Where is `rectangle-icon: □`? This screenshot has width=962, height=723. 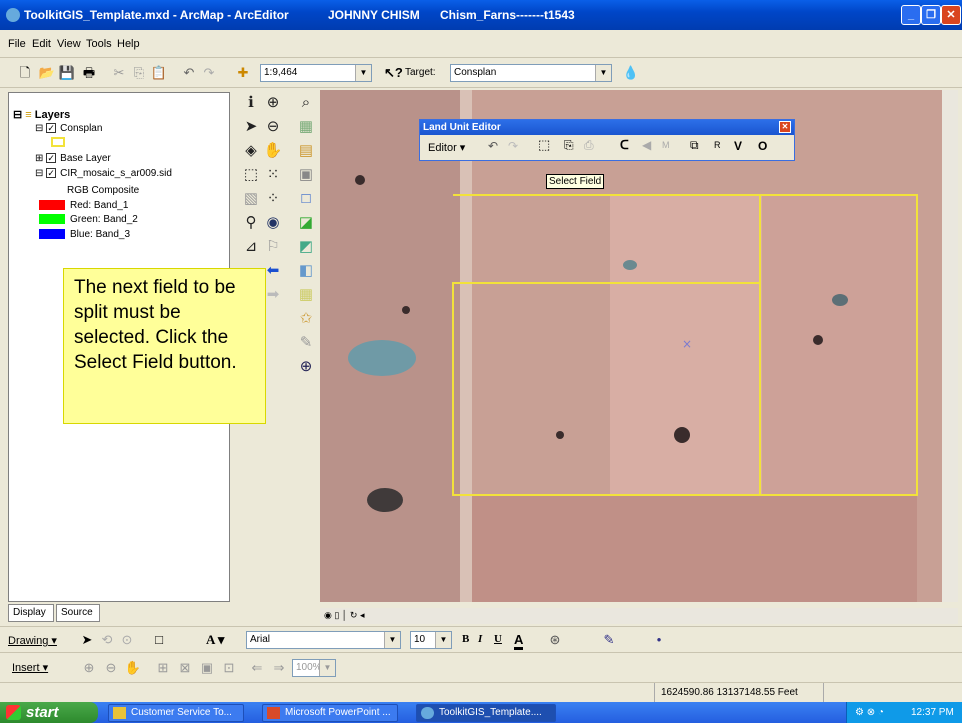 rectangle-icon: □ is located at coordinates (159, 640).